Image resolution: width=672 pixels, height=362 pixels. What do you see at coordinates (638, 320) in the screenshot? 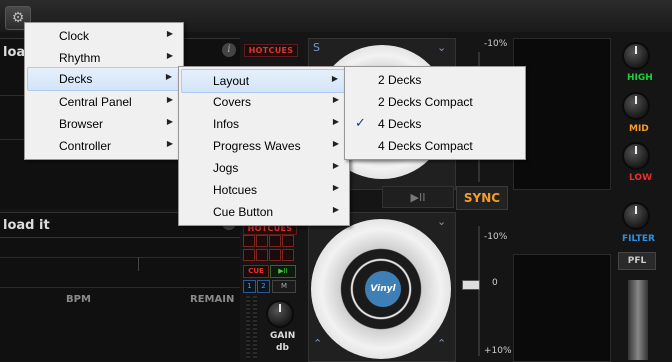
I see `channel-fader` at bounding box center [638, 320].